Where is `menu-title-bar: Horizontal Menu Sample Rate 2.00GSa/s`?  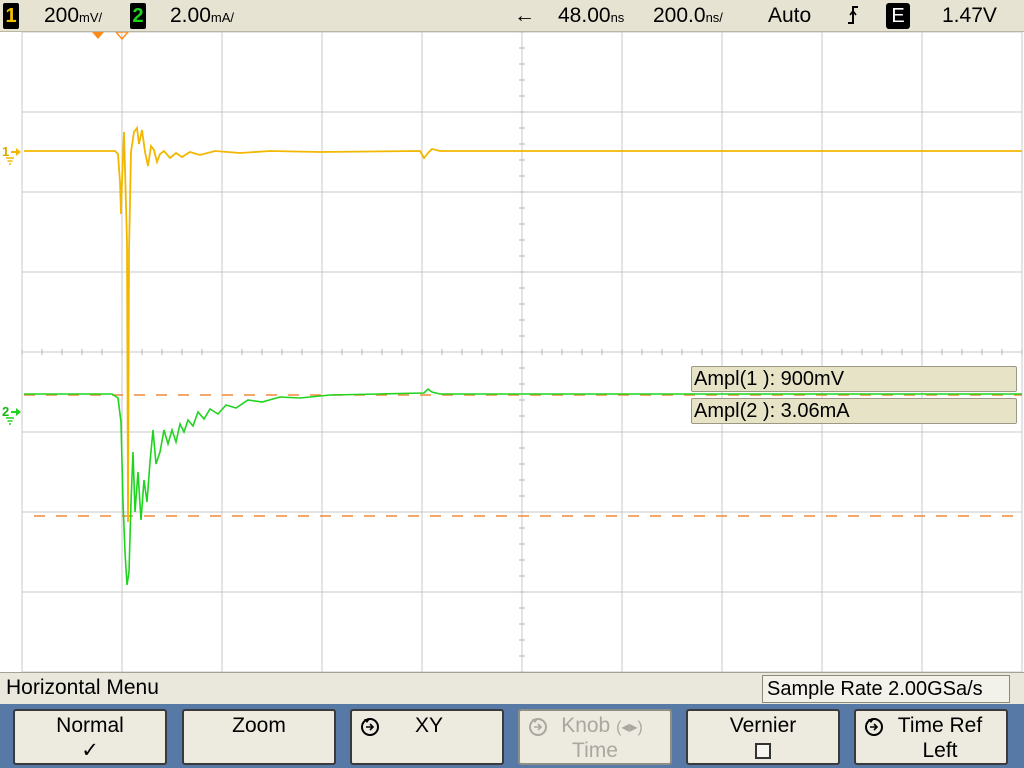
menu-title-bar: Horizontal Menu Sample Rate 2.00GSa/s is located at coordinates (512, 688).